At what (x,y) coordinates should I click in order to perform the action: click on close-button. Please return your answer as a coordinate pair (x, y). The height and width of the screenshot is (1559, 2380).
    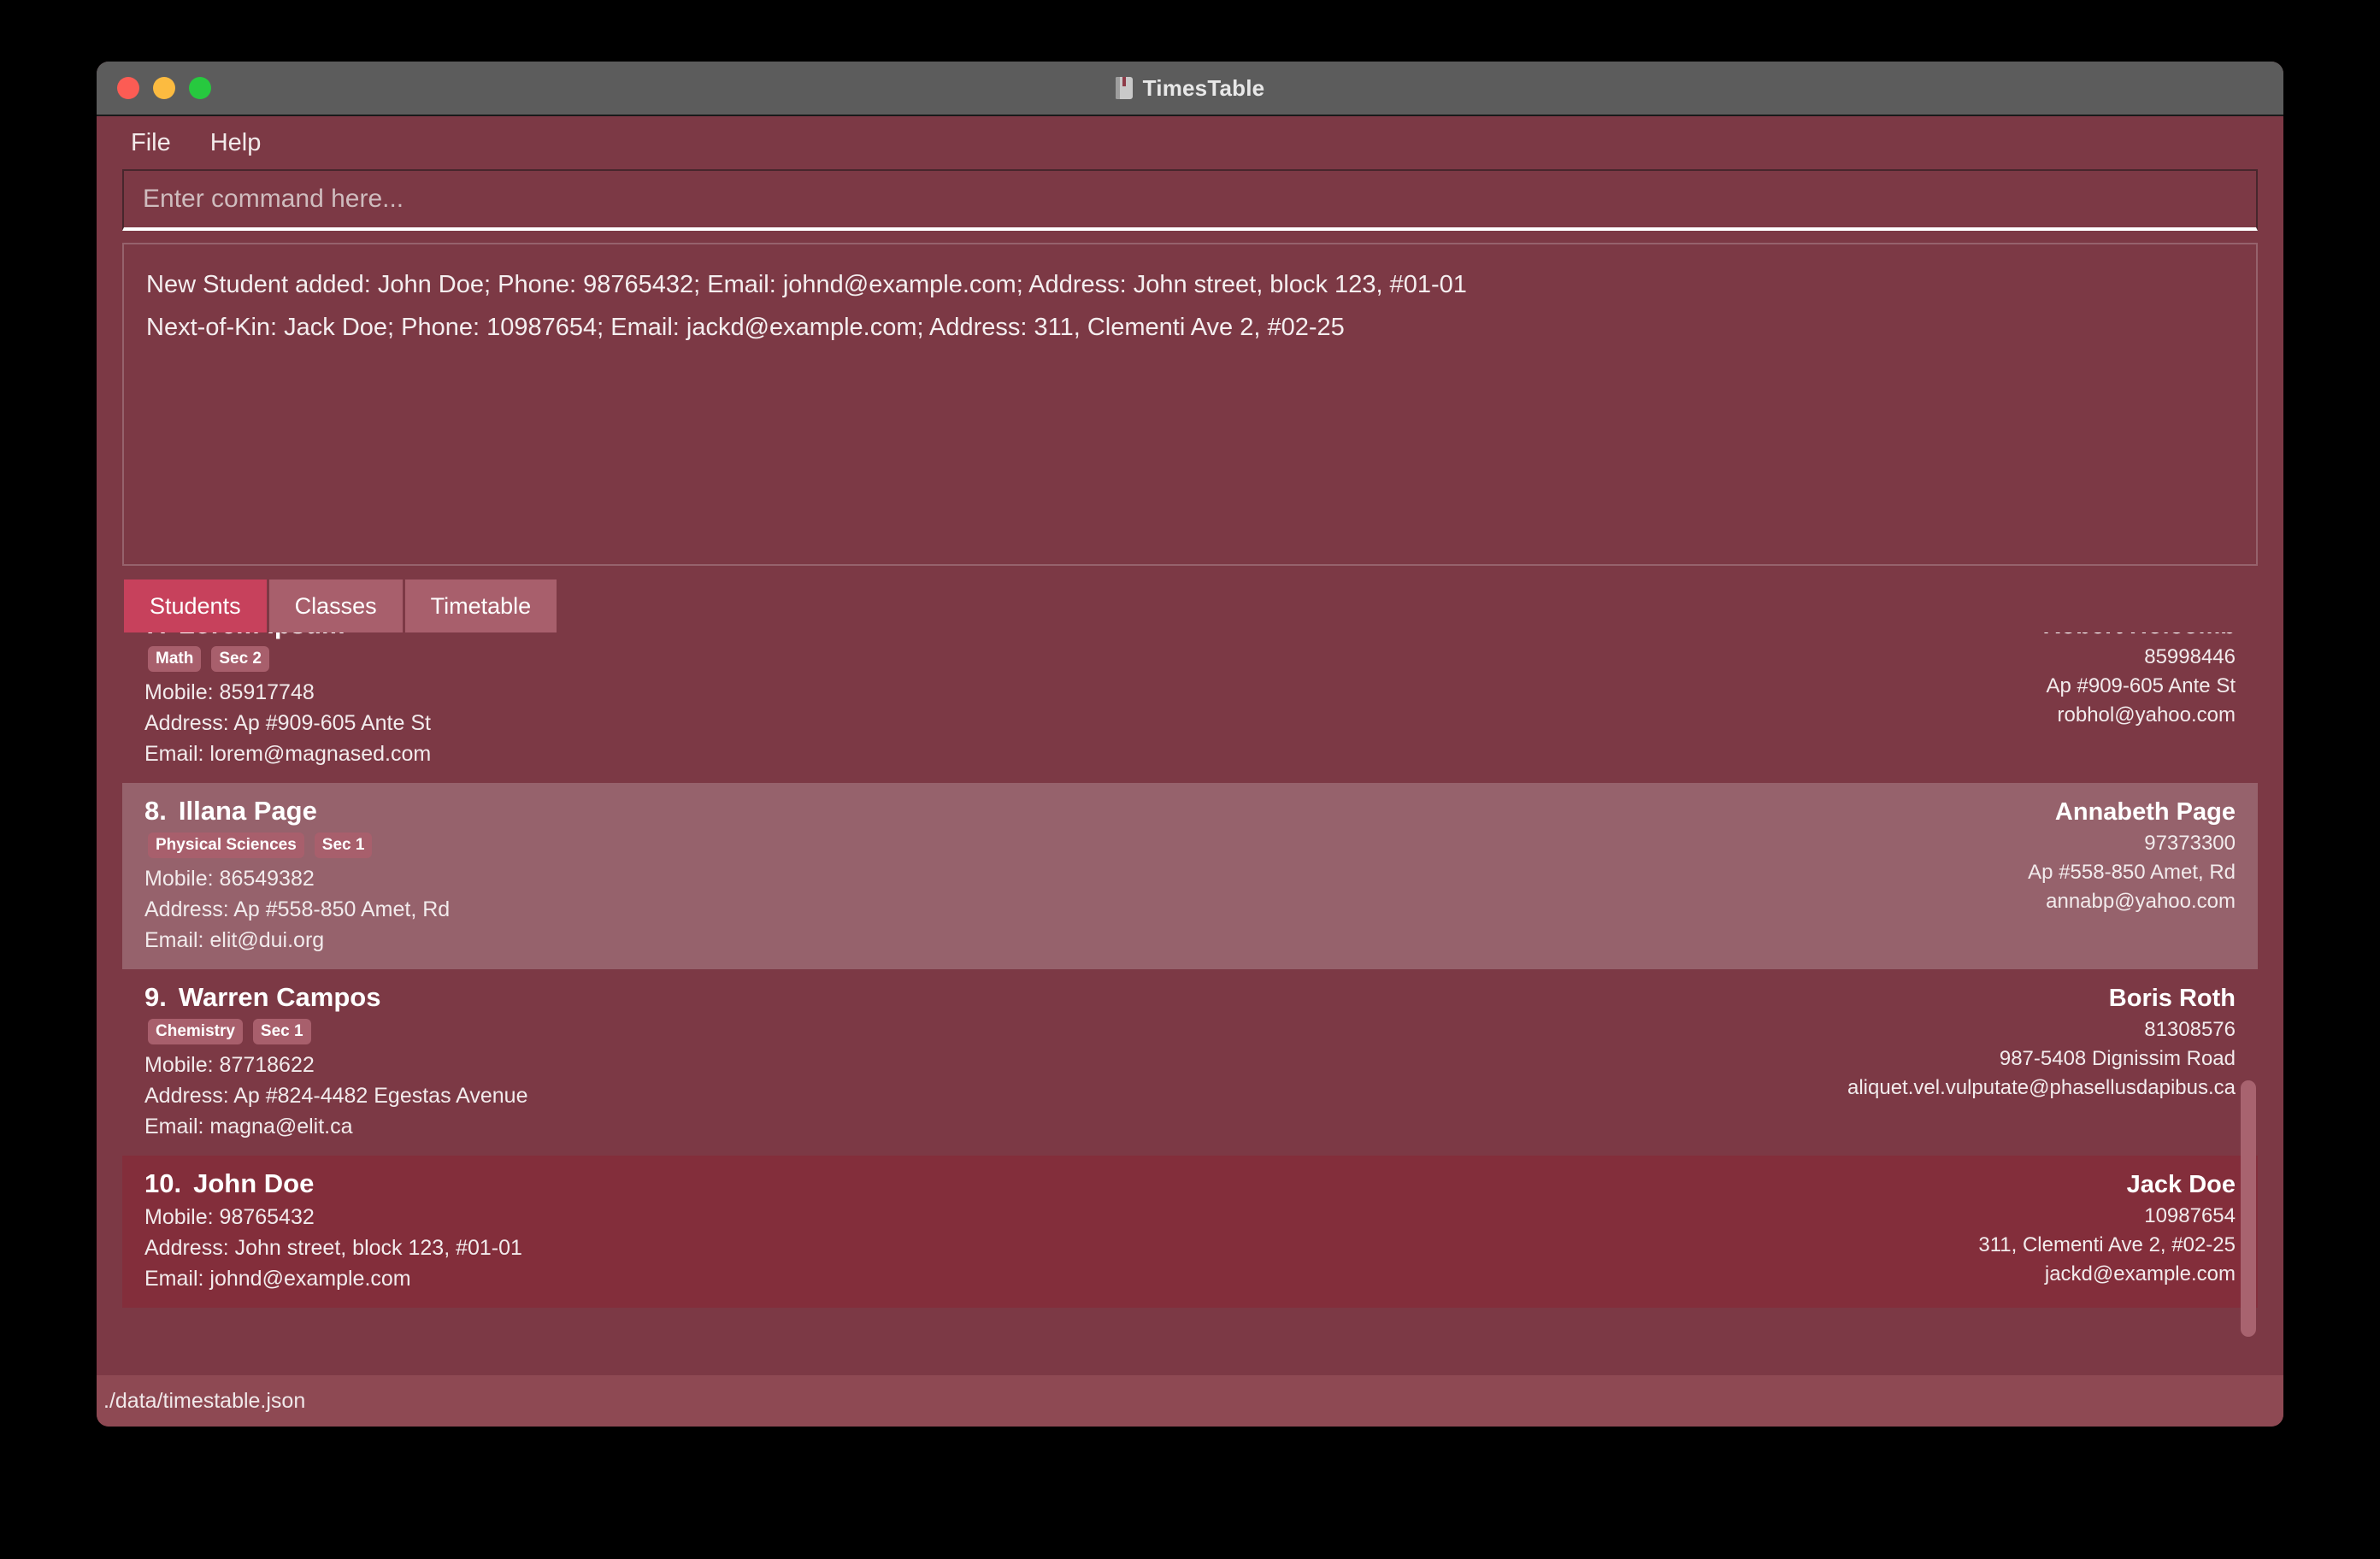
    Looking at the image, I should click on (128, 88).